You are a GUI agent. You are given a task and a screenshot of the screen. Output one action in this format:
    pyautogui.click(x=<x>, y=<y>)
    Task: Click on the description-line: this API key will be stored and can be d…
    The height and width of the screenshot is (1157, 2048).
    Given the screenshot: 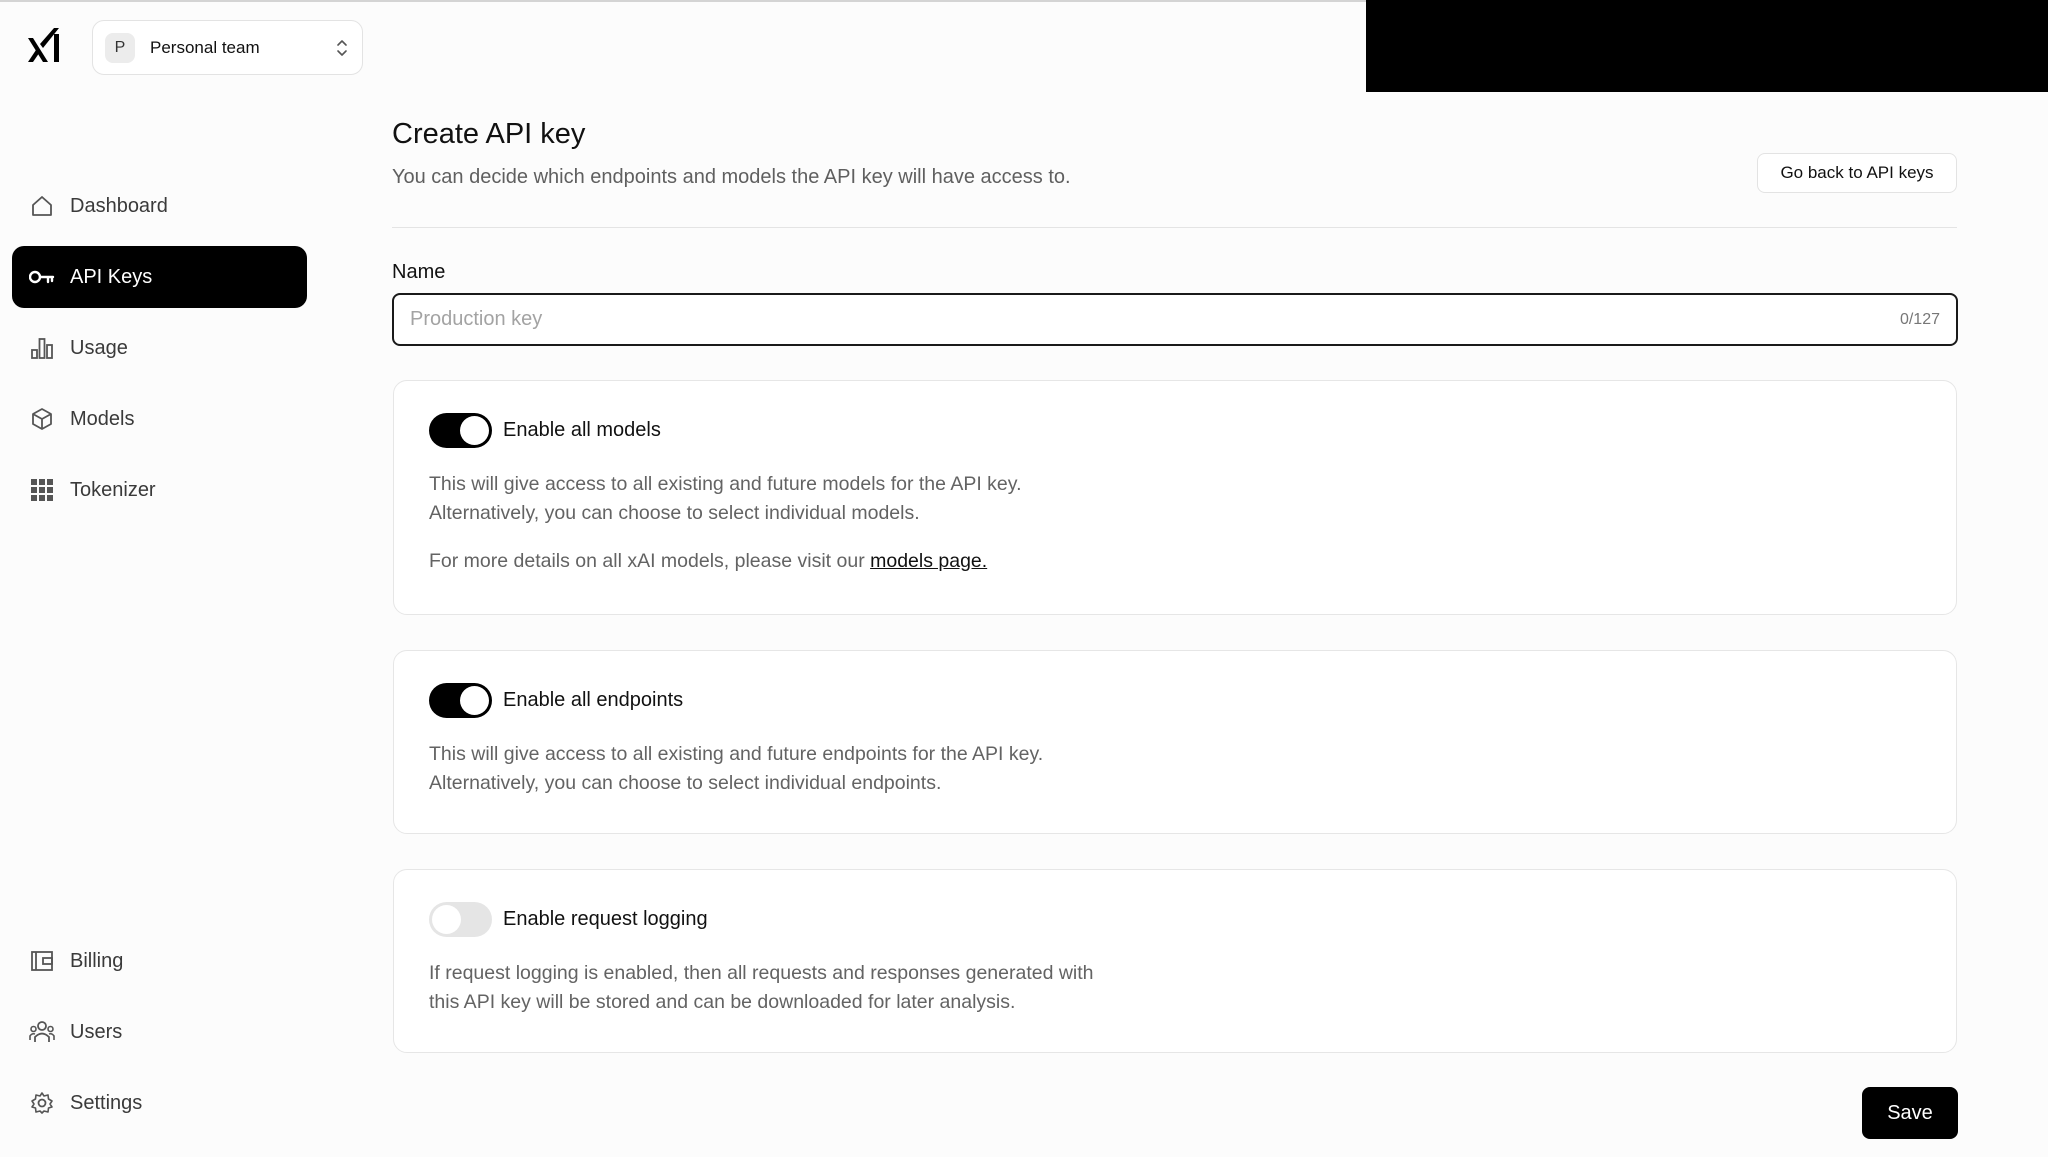 What is the action you would take?
    pyautogui.click(x=722, y=1002)
    